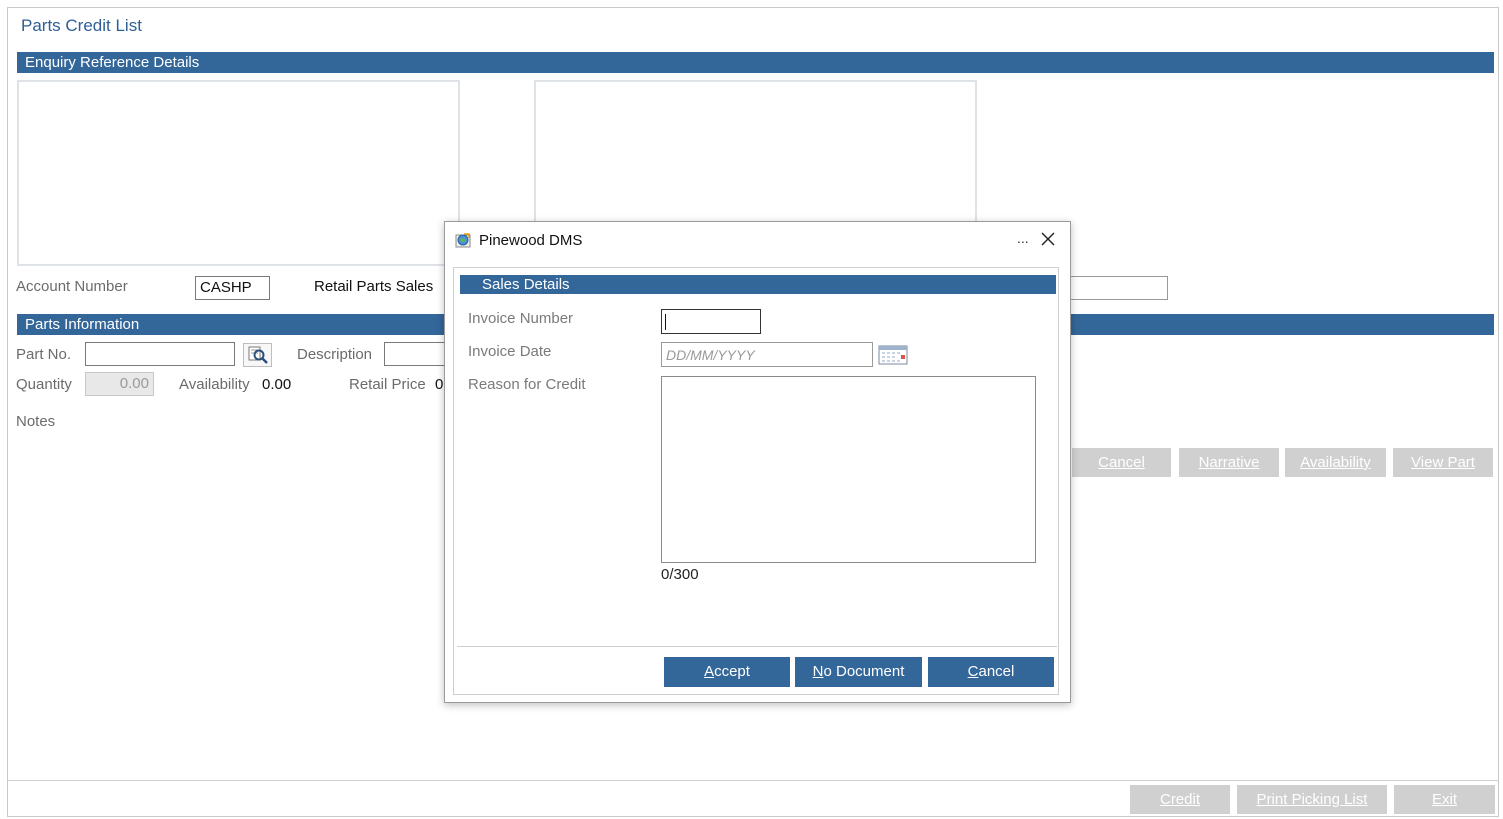  I want to click on invoice-date-label: Invoice Date, so click(510, 351).